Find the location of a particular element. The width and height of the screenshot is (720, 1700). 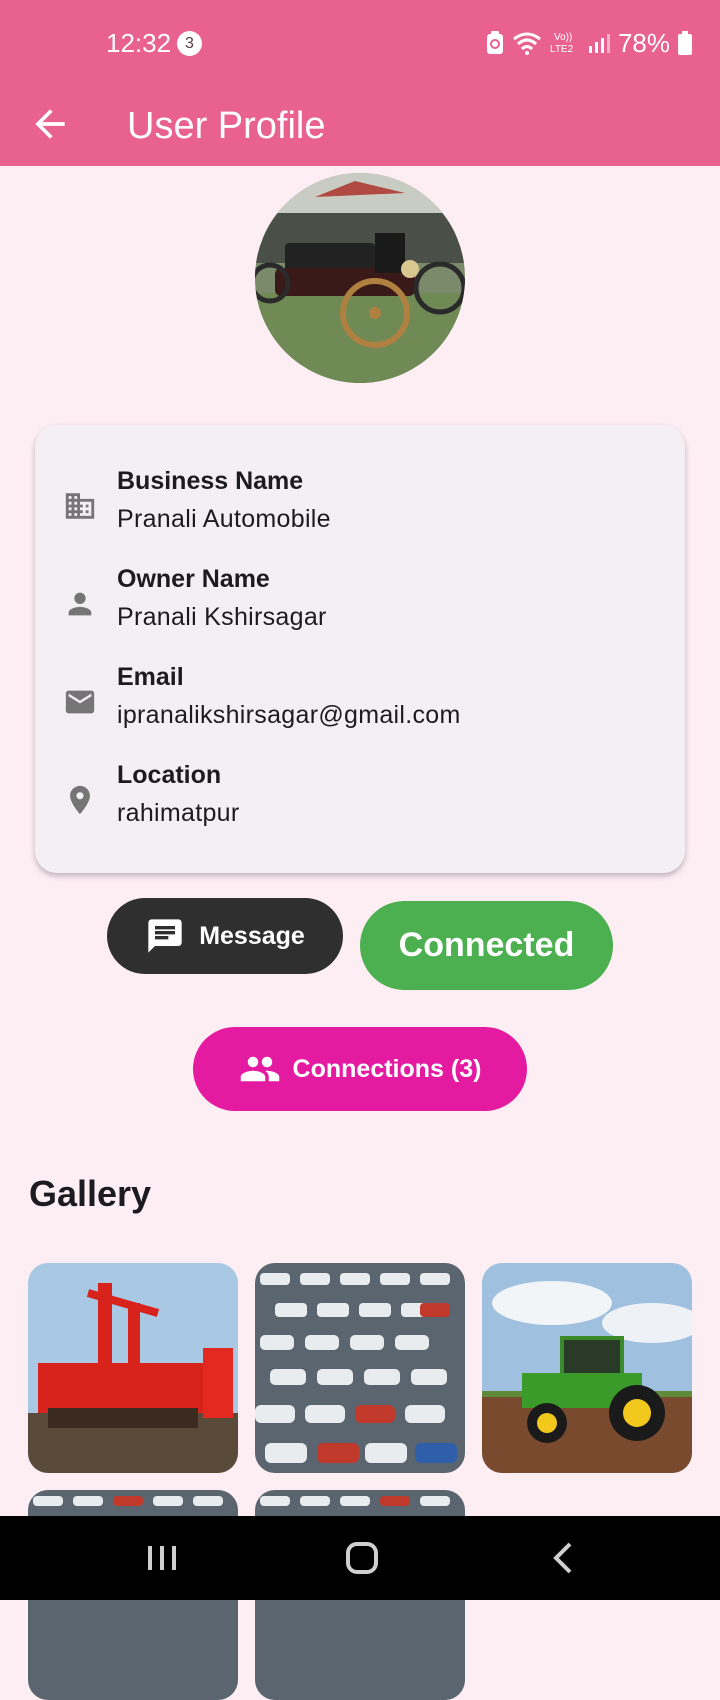

status-time: 12:32 is located at coordinates (139, 43).